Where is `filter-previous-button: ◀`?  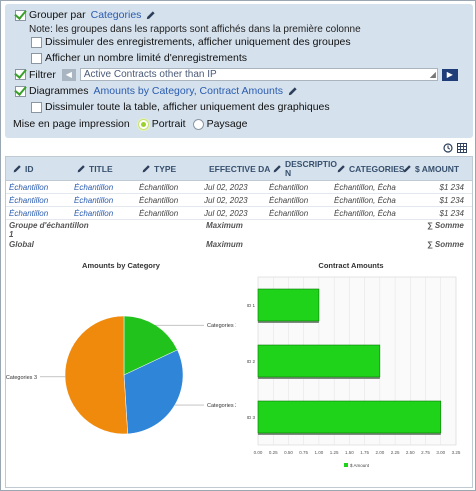
filter-previous-button: ◀ is located at coordinates (68, 74).